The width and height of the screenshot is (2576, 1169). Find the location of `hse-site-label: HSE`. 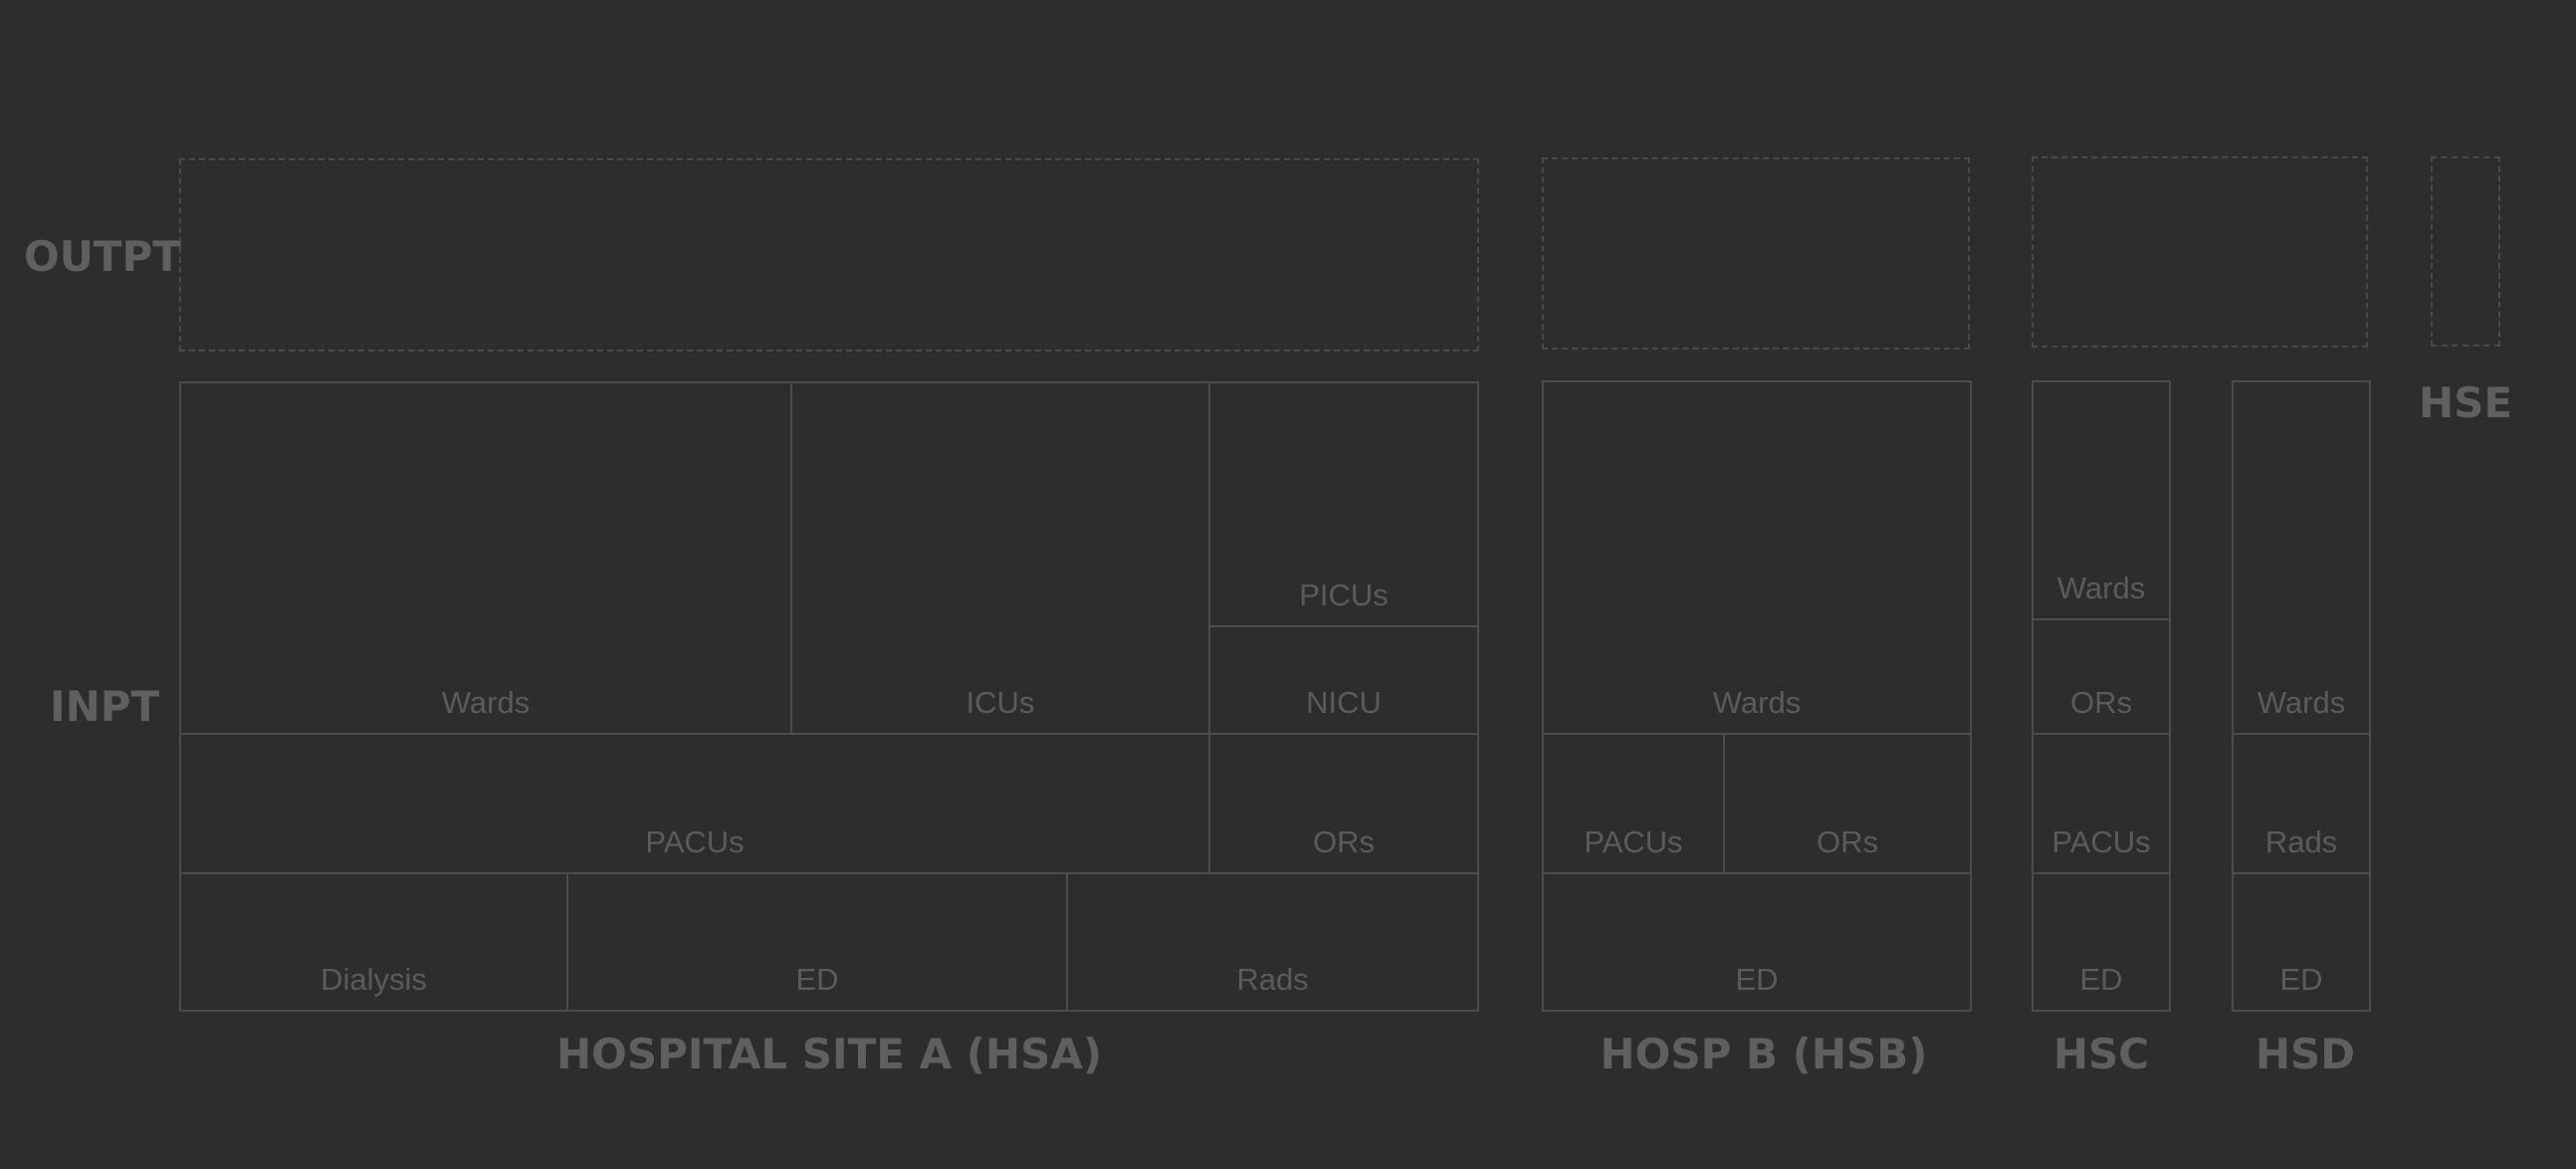

hse-site-label: HSE is located at coordinates (2465, 402).